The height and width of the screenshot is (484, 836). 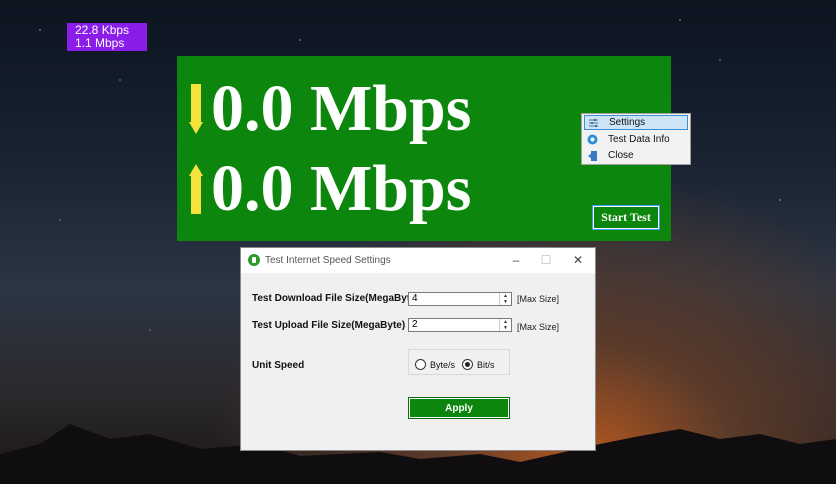 I want to click on context-menu: Settings Test Data Info Close, so click(x=636, y=139).